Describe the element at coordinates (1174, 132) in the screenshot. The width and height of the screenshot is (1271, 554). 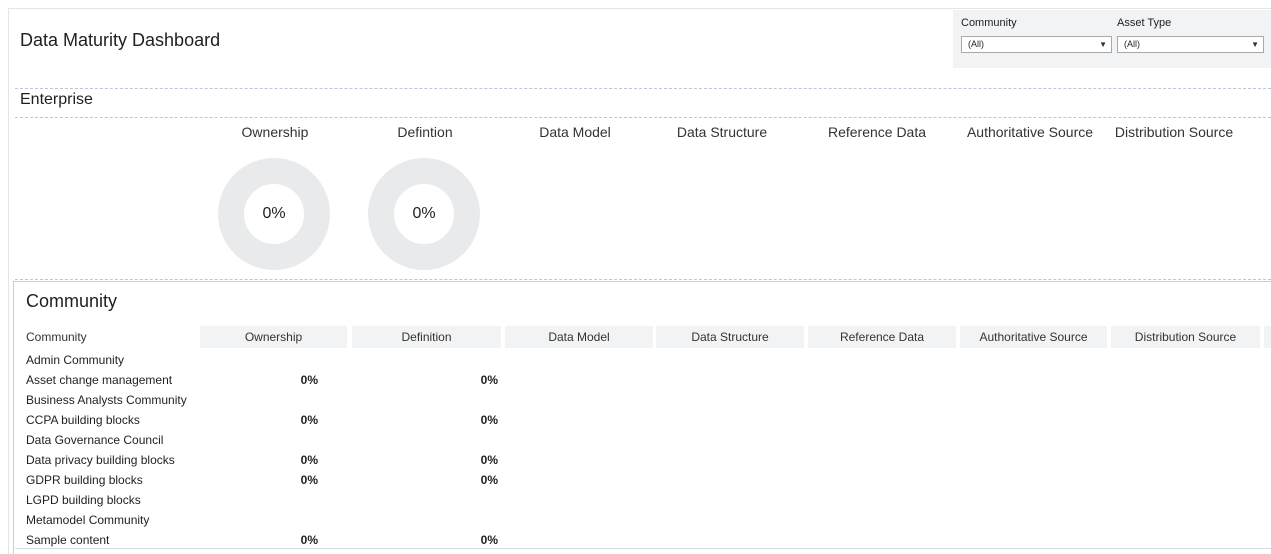
I see `enterprise-header-distribution-source: Distribution Source` at that location.